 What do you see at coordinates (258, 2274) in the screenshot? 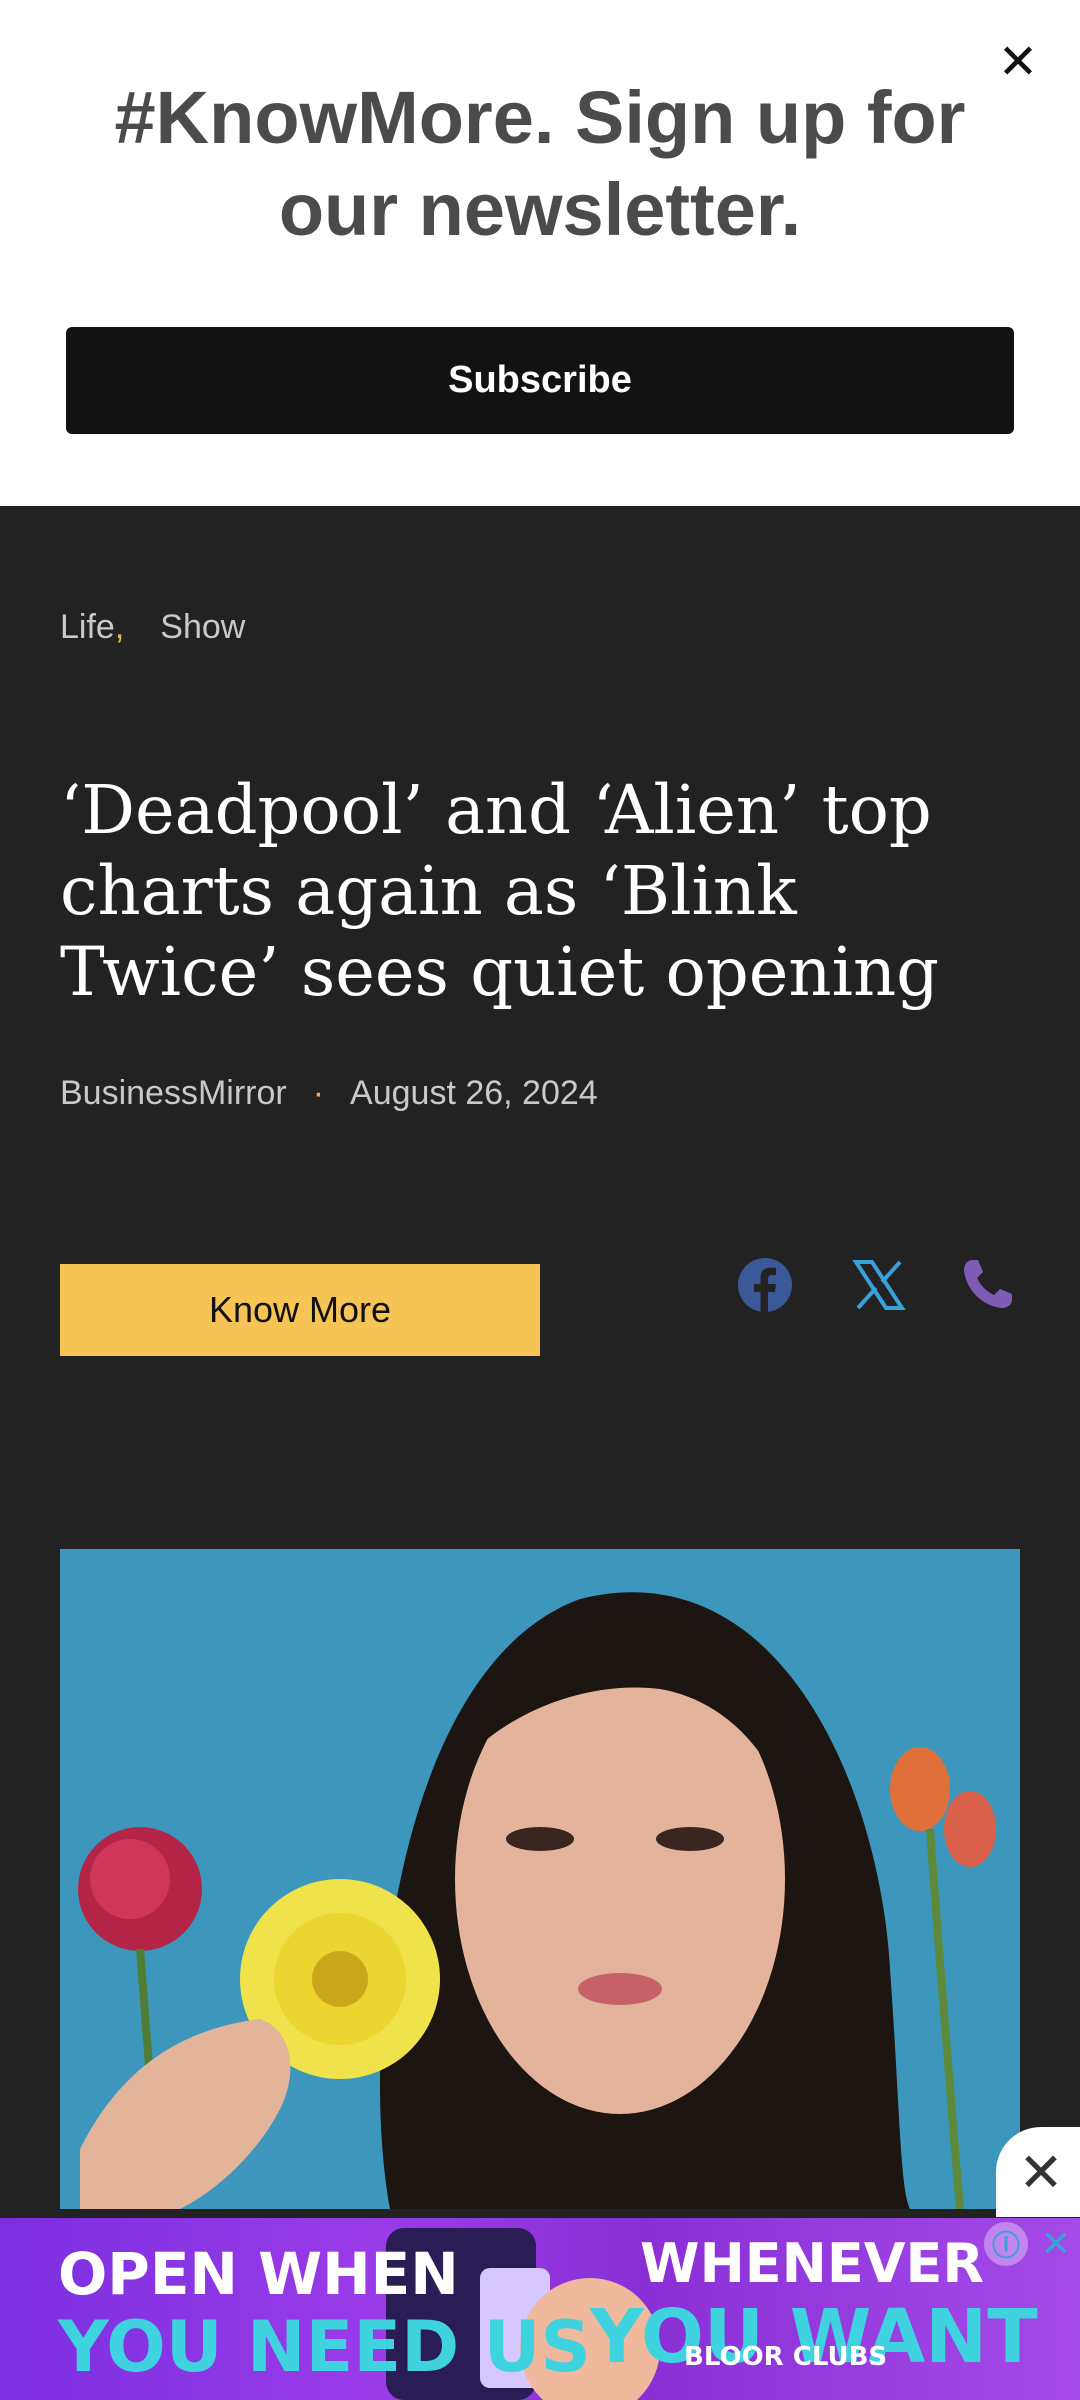
I see `ad-left-line1: OPEN WHEN` at bounding box center [258, 2274].